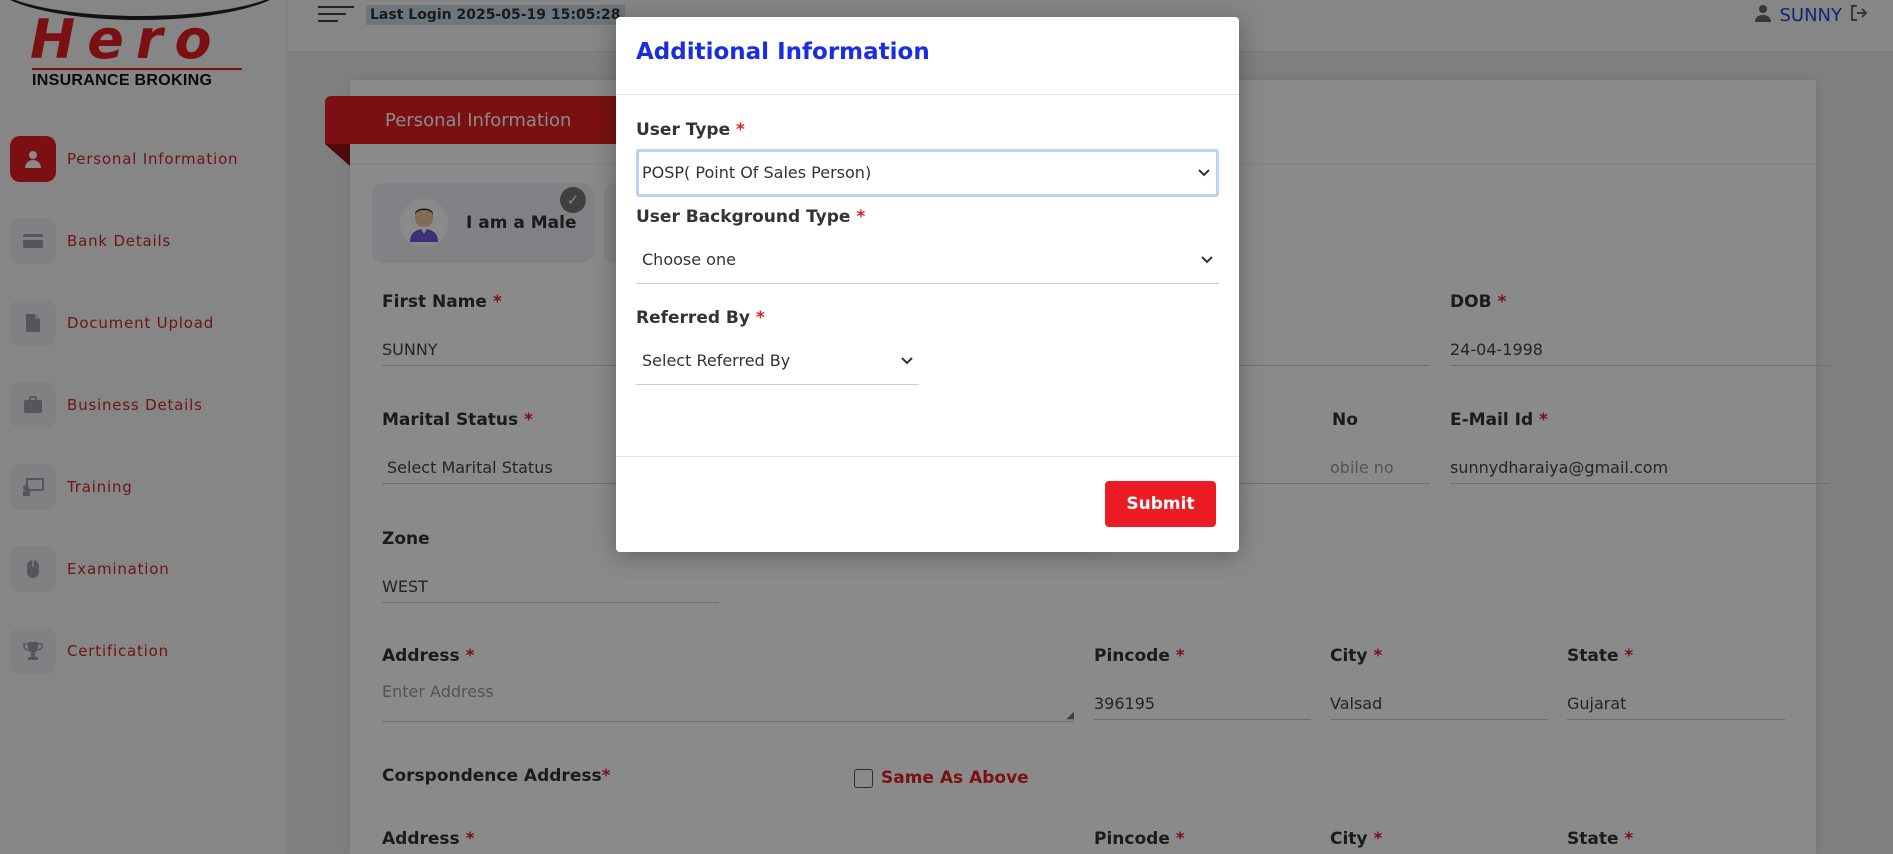 Image resolution: width=1893 pixels, height=854 pixels. What do you see at coordinates (1160, 504) in the screenshot?
I see `submit-button: Submit` at bounding box center [1160, 504].